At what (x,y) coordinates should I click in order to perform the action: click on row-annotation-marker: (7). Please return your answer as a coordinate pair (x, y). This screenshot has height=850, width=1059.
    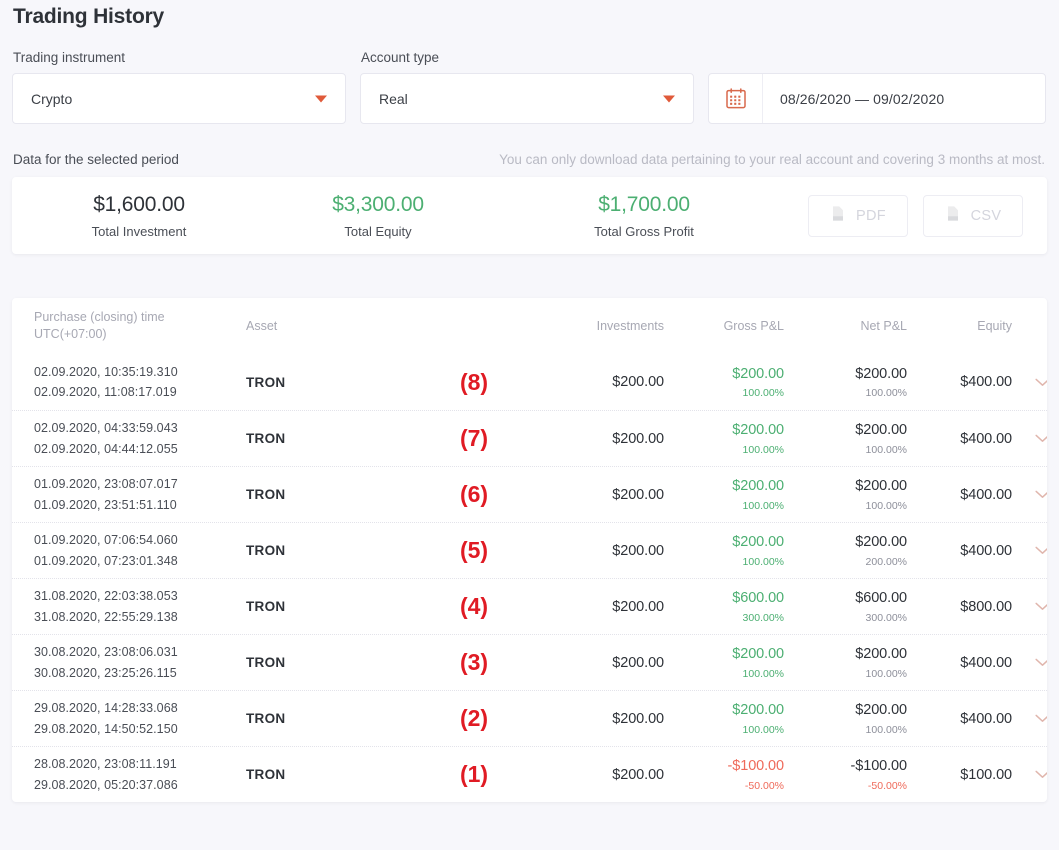
    Looking at the image, I should click on (474, 438).